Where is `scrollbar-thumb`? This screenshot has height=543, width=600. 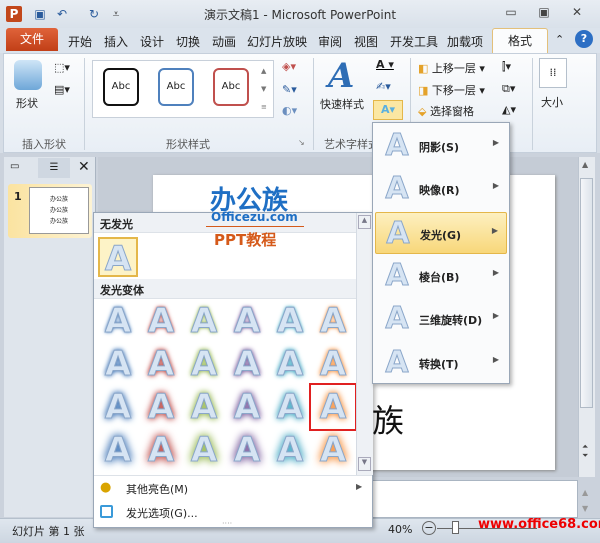
scrollbar-thumb is located at coordinates (586, 293).